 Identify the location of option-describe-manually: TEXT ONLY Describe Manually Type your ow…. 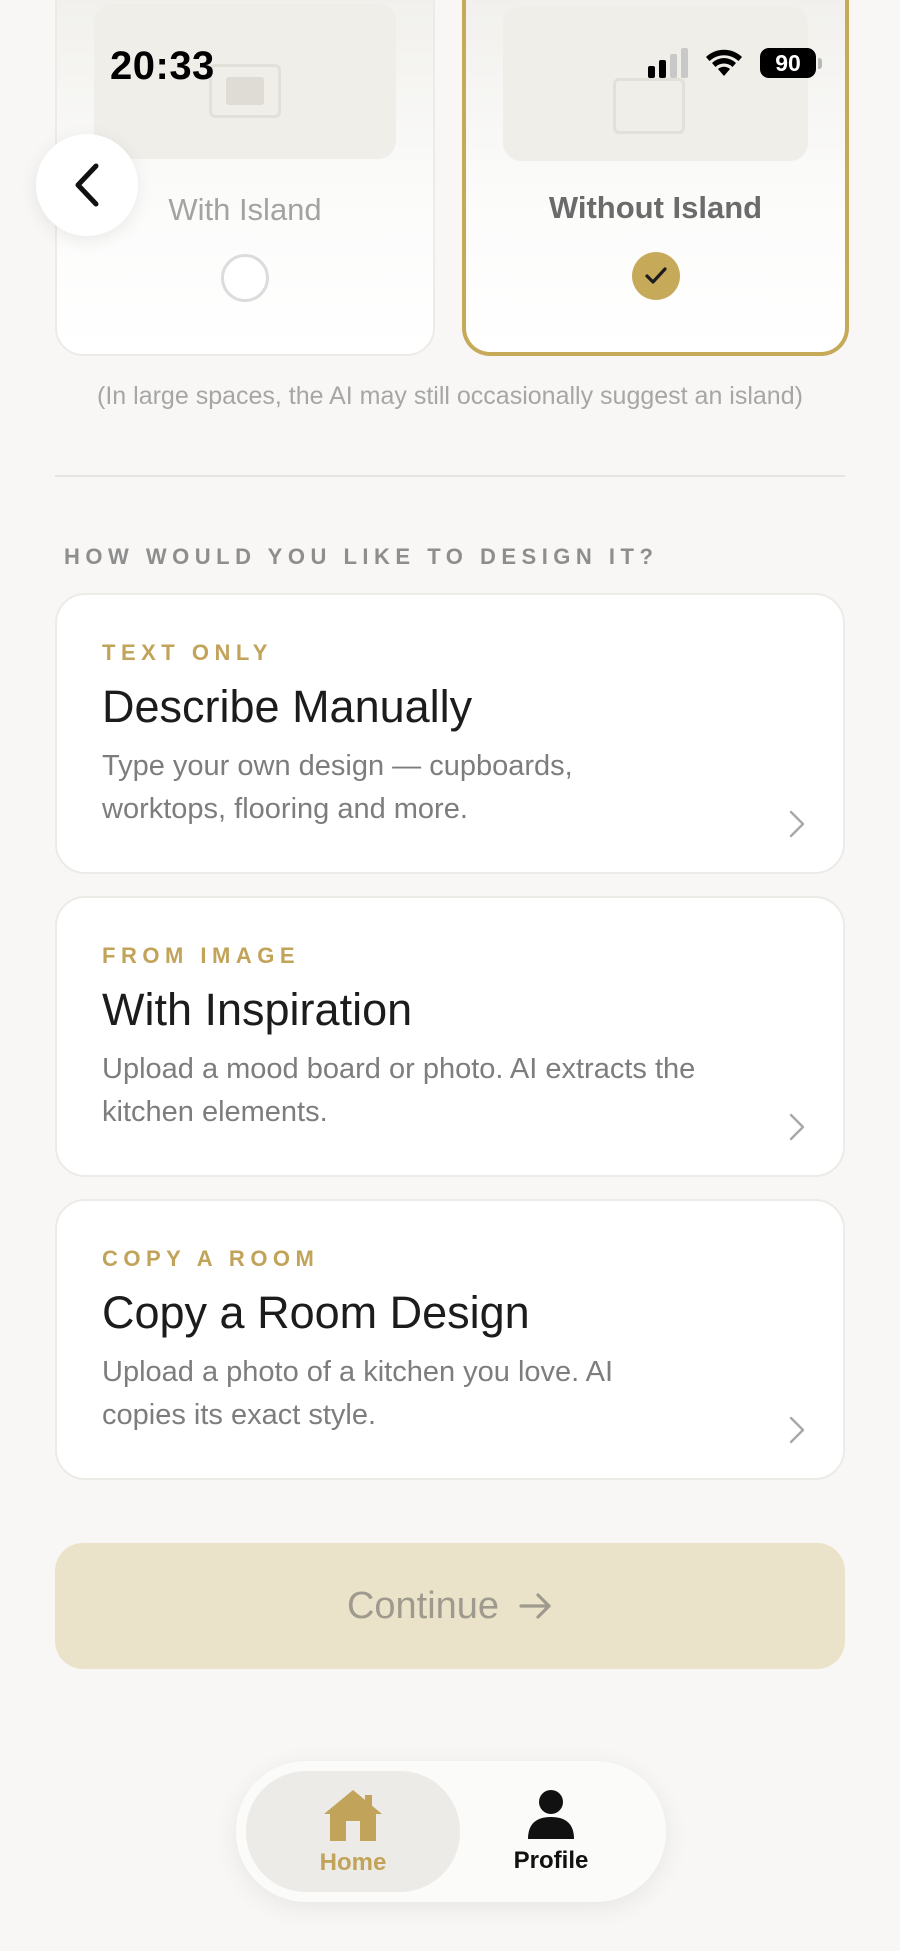
(450, 733).